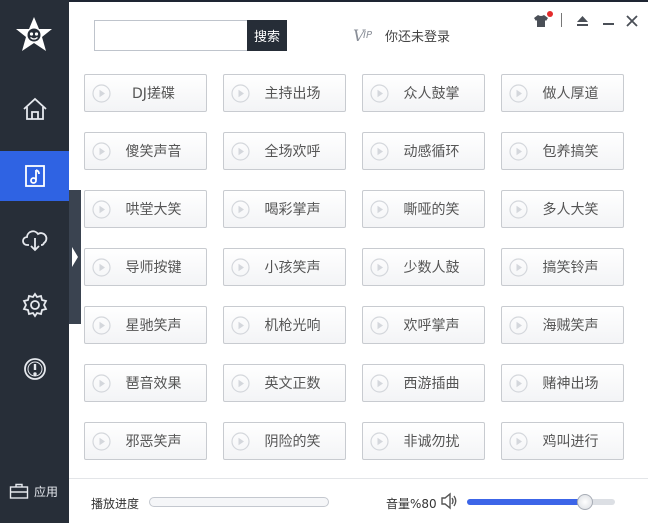 Image resolution: width=648 pixels, height=523 pixels. What do you see at coordinates (292, 384) in the screenshot?
I see `sound-button-label: 英文正数` at bounding box center [292, 384].